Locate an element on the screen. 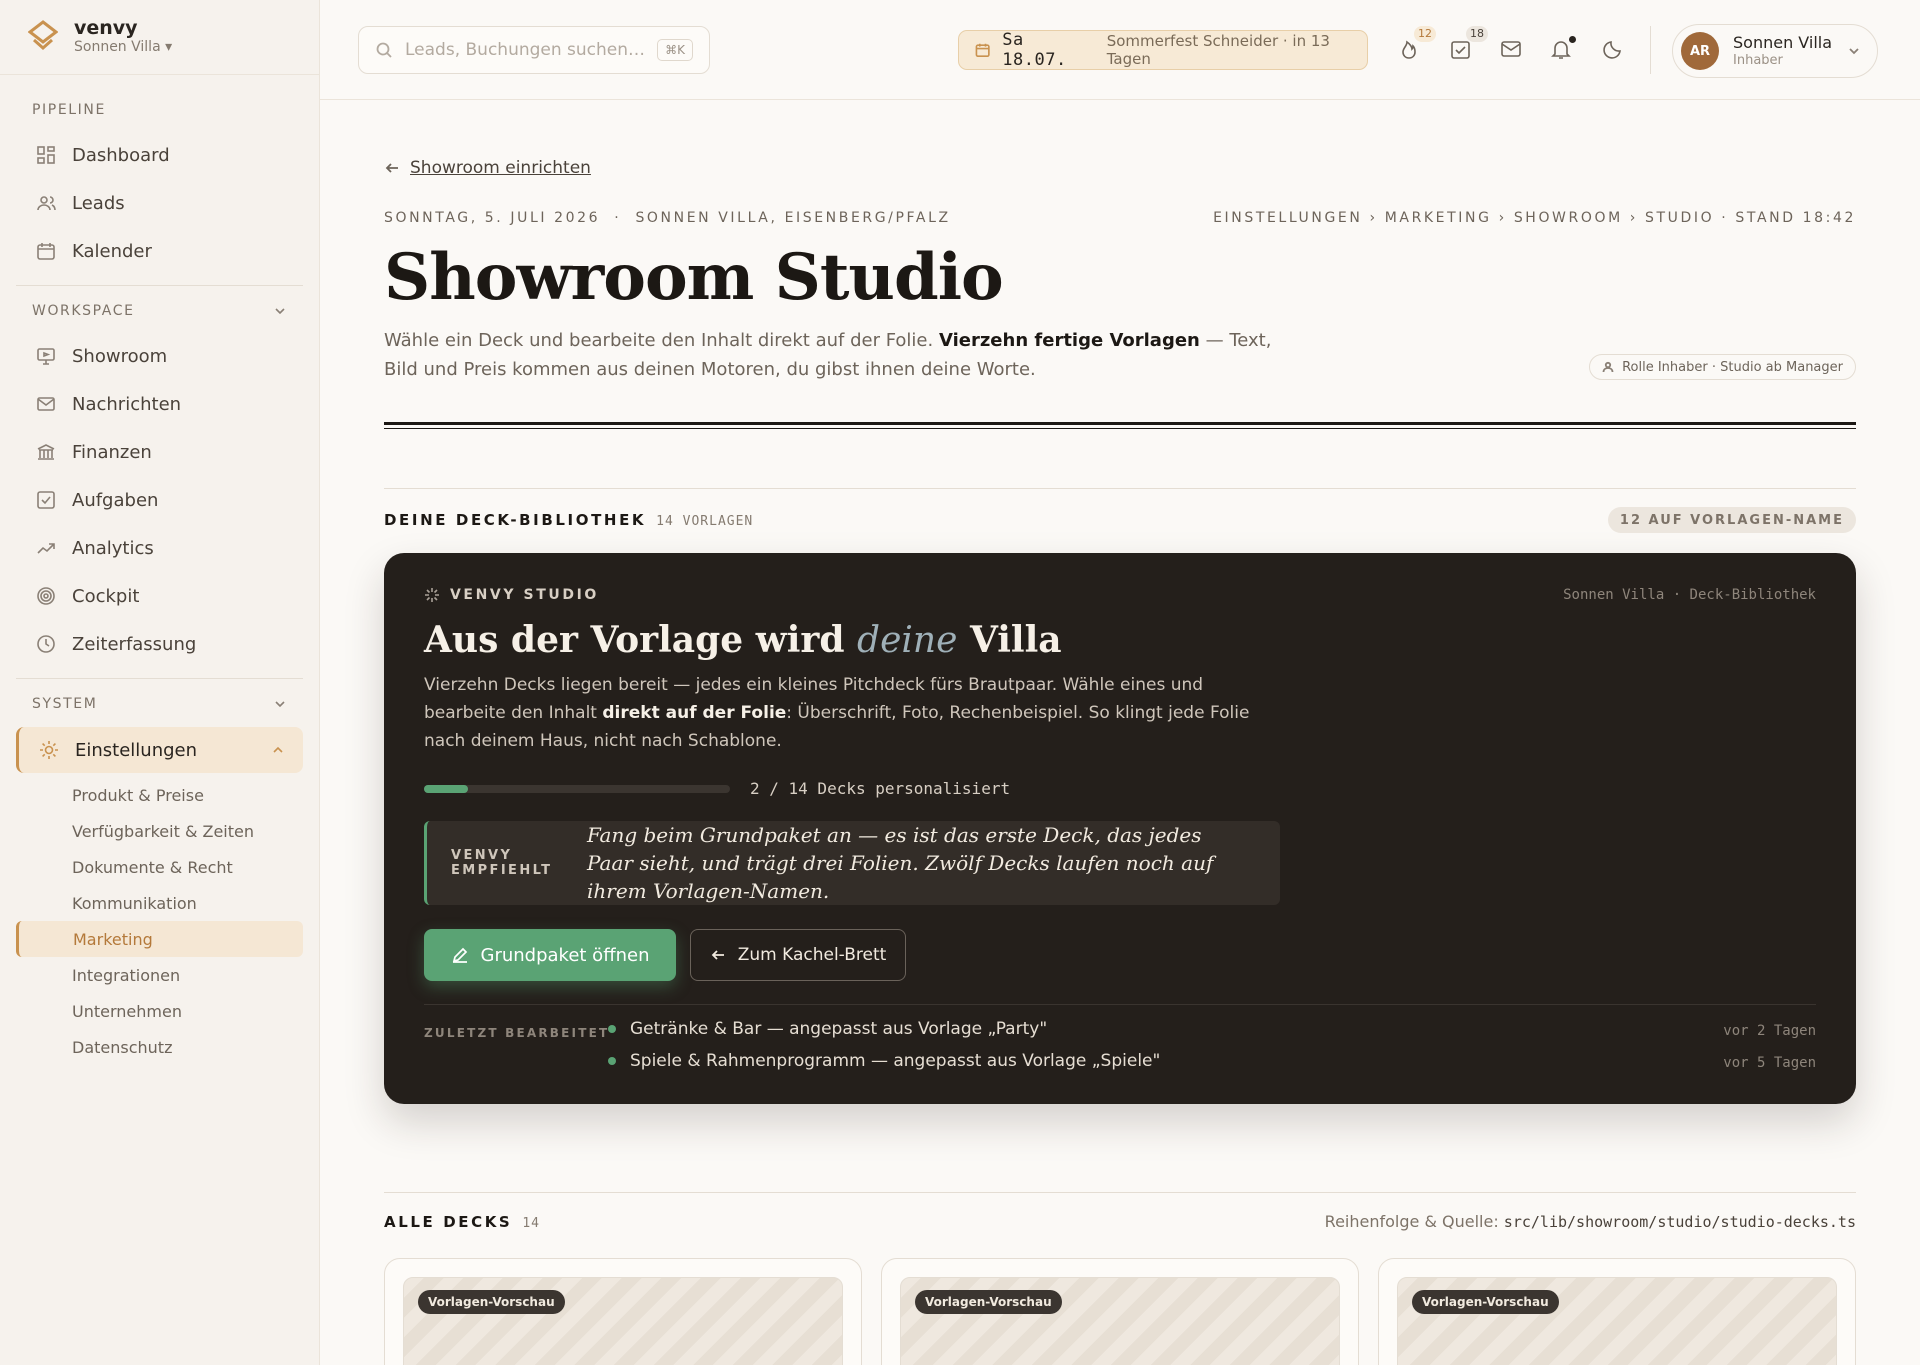 Image resolution: width=1920 pixels, height=1365 pixels. status-dot is located at coordinates (612, 1029).